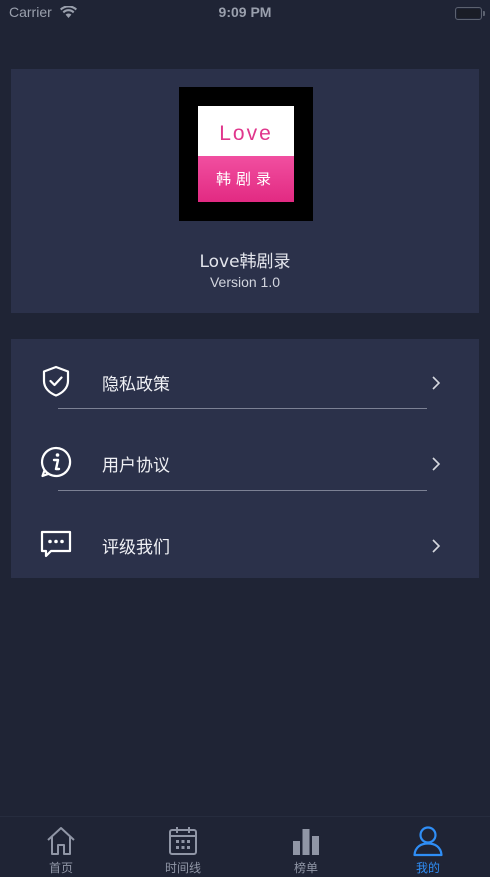  I want to click on tab-label: 榜单, so click(305, 868).